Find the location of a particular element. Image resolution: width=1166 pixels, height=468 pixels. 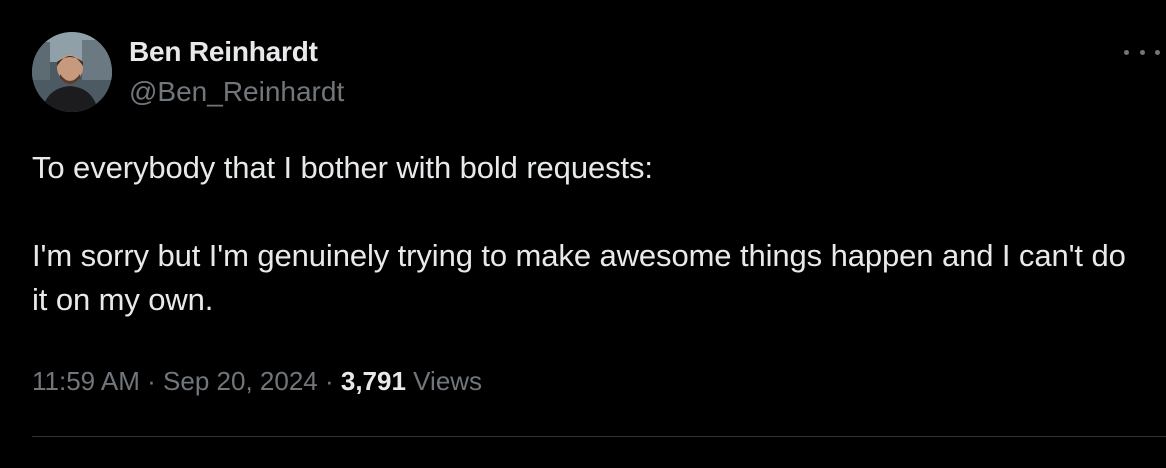

more-horizontal-icon is located at coordinates (1142, 52).